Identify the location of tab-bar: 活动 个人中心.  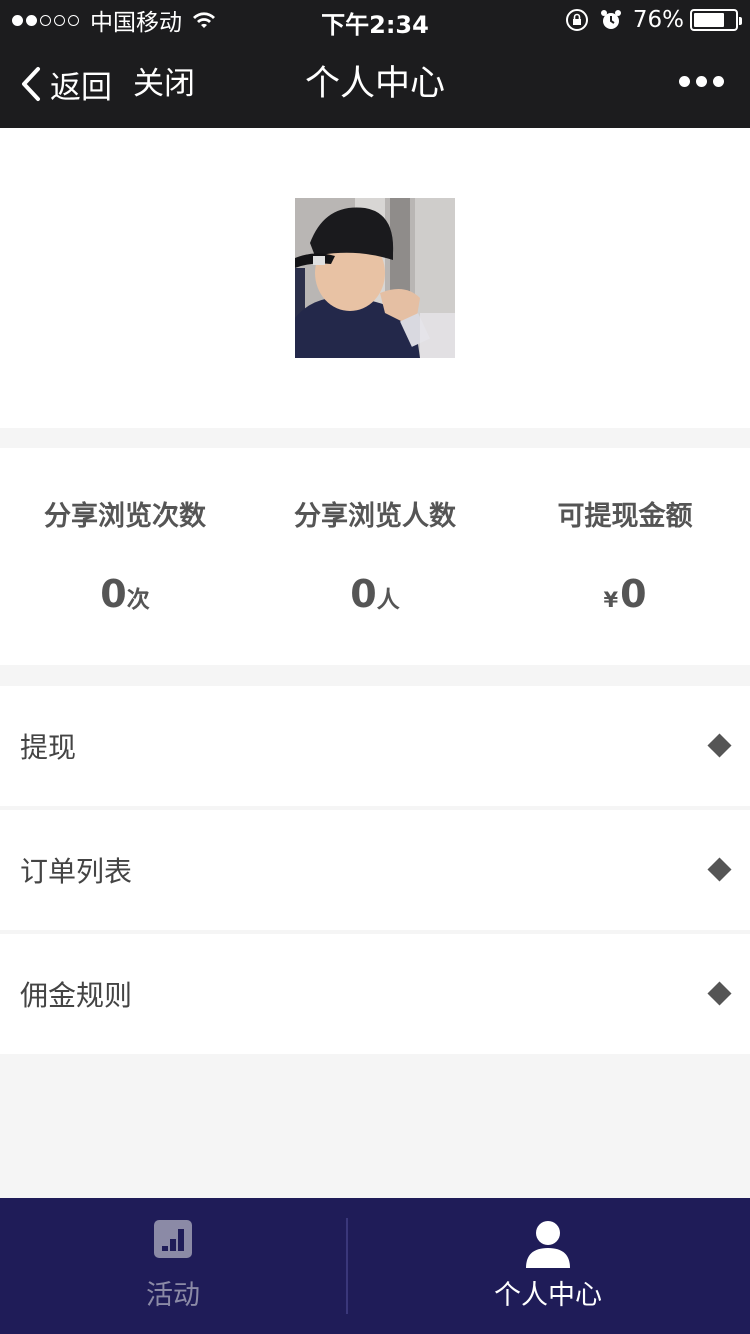
(375, 1266).